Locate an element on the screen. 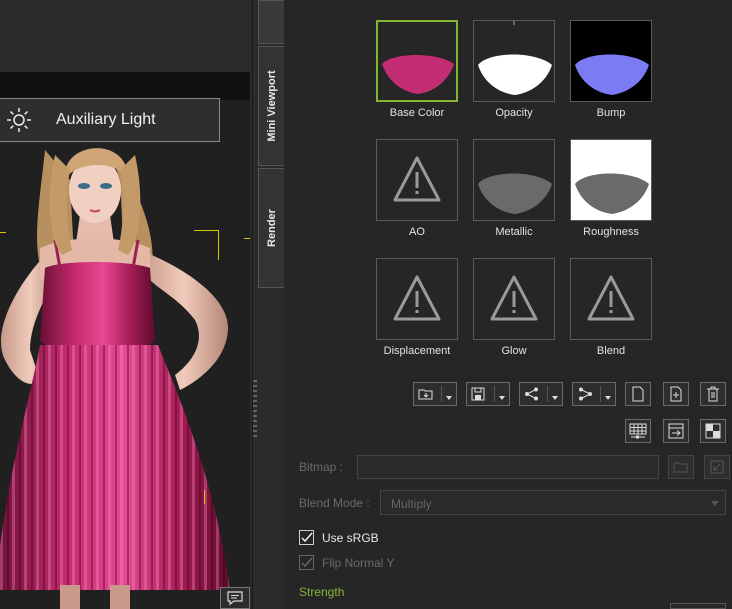  texture-slot-glow is located at coordinates (514, 299).